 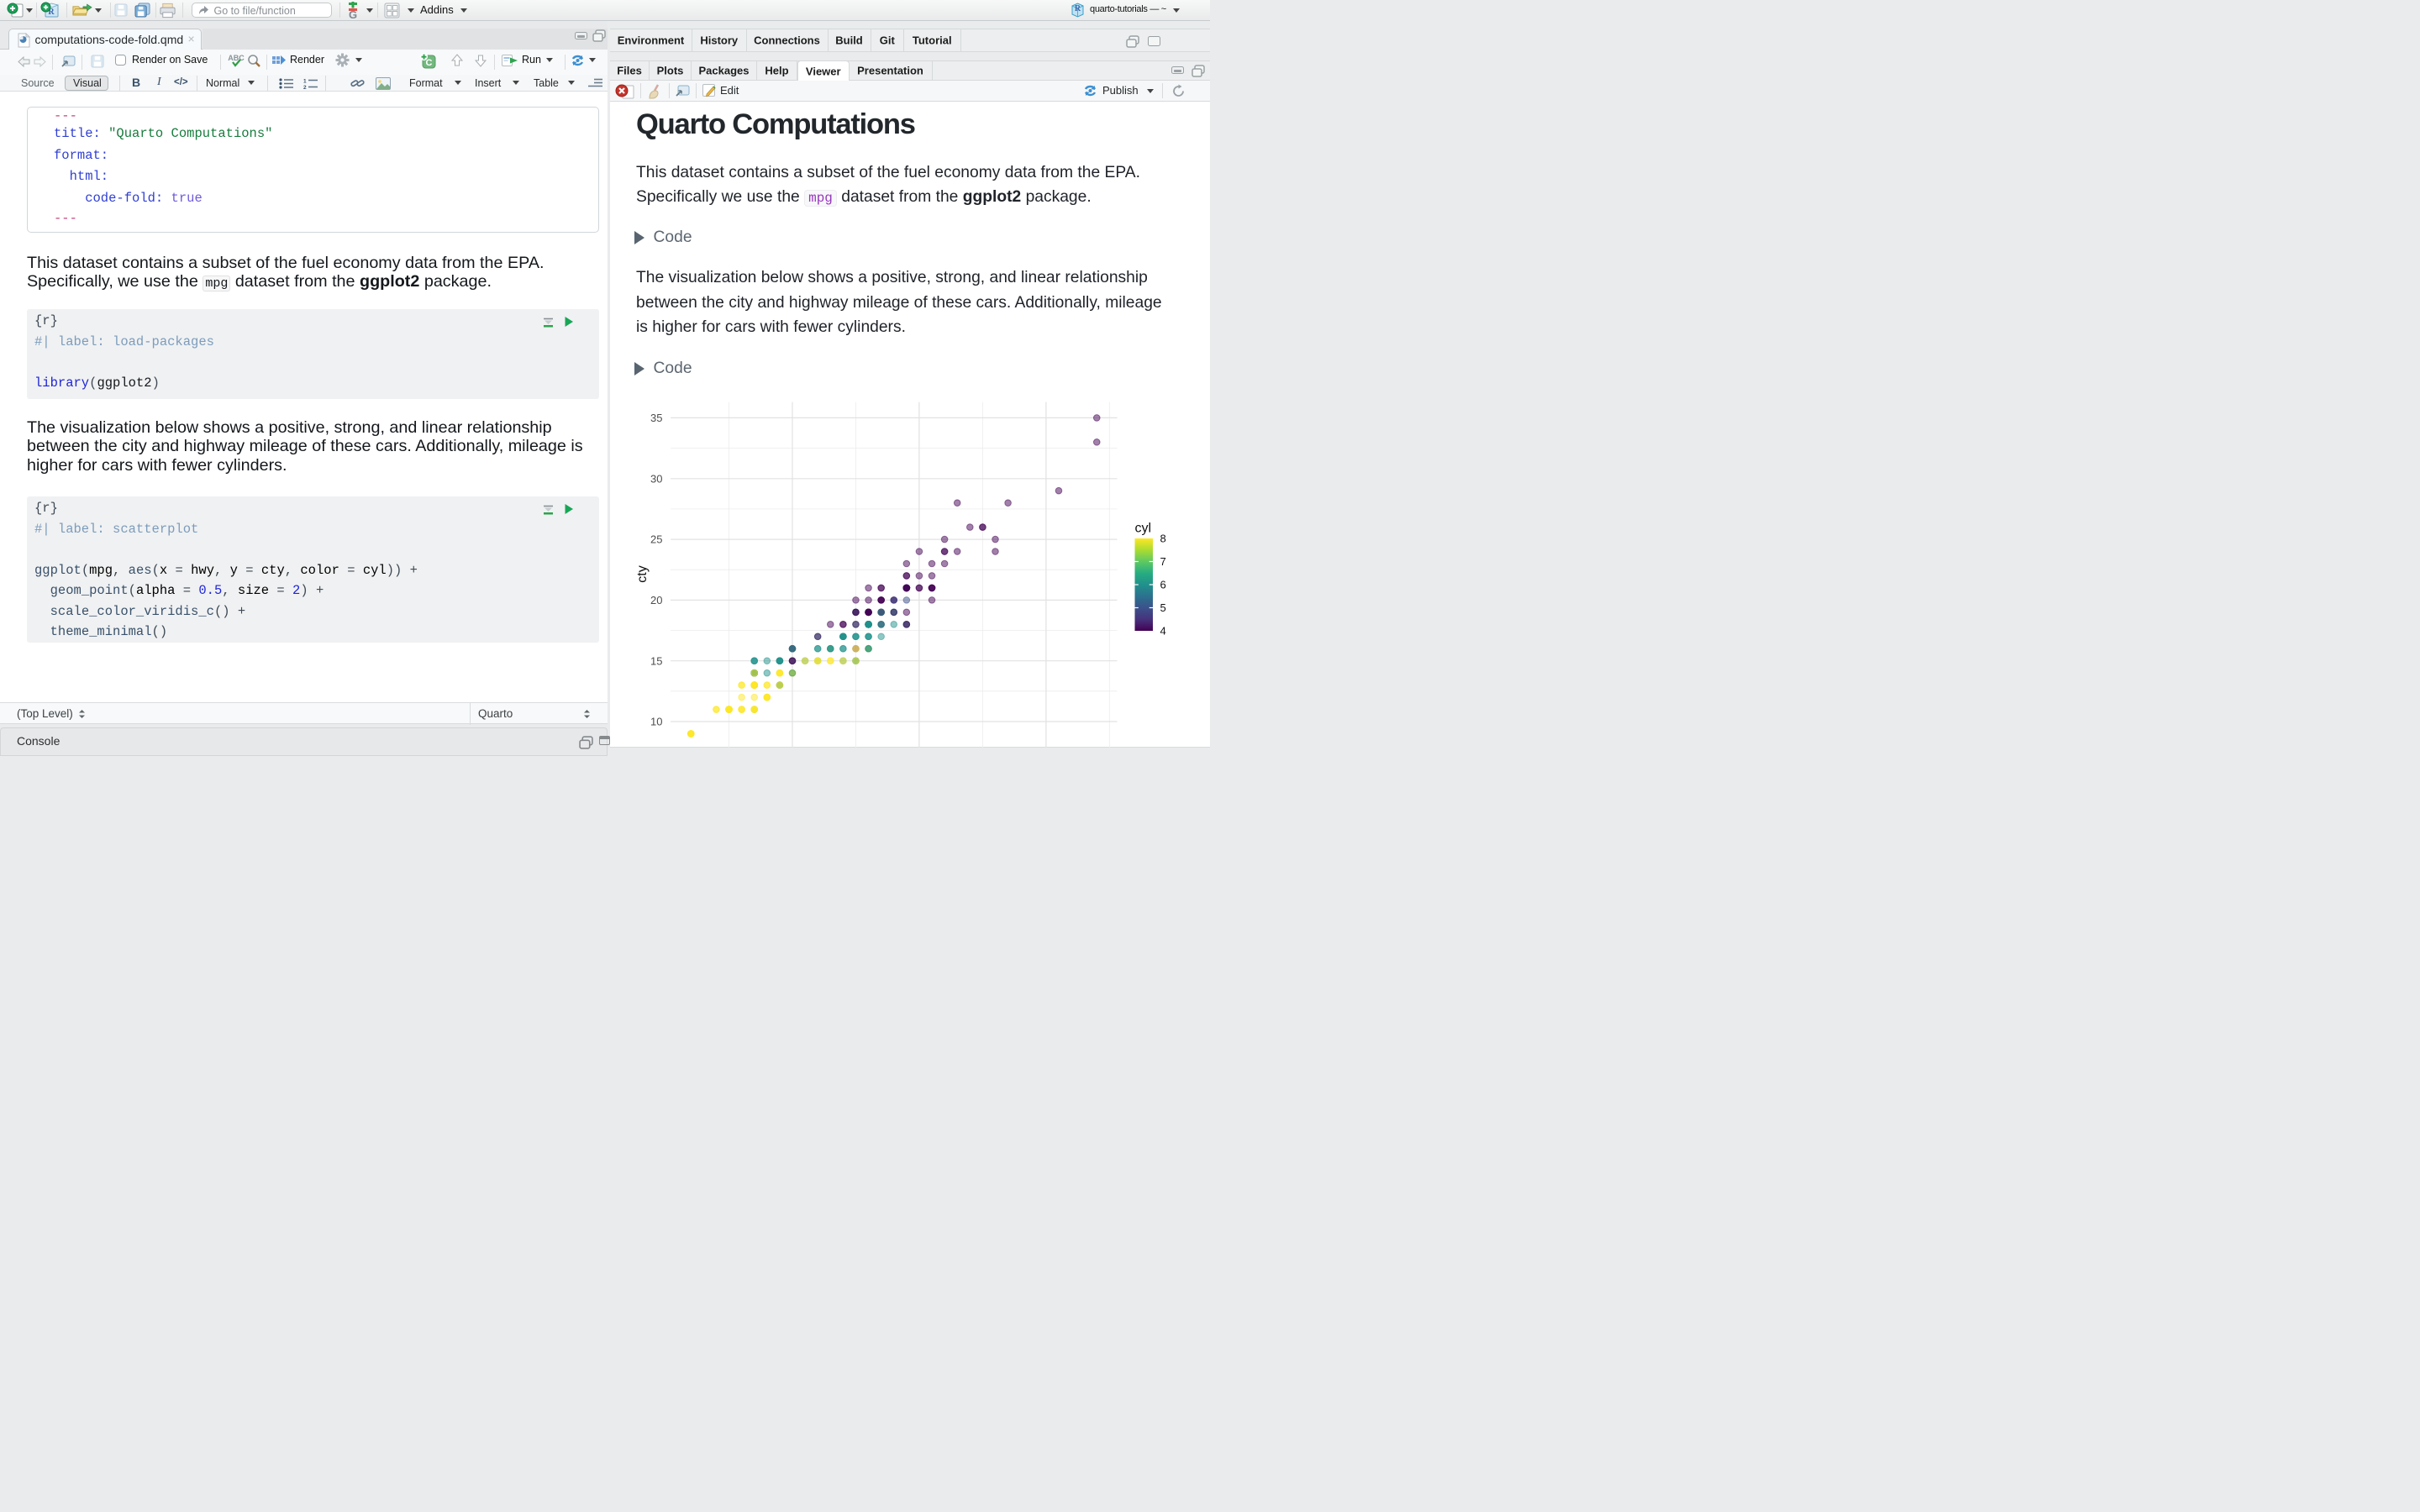 I want to click on svg-text: R, so click(x=1078, y=8).